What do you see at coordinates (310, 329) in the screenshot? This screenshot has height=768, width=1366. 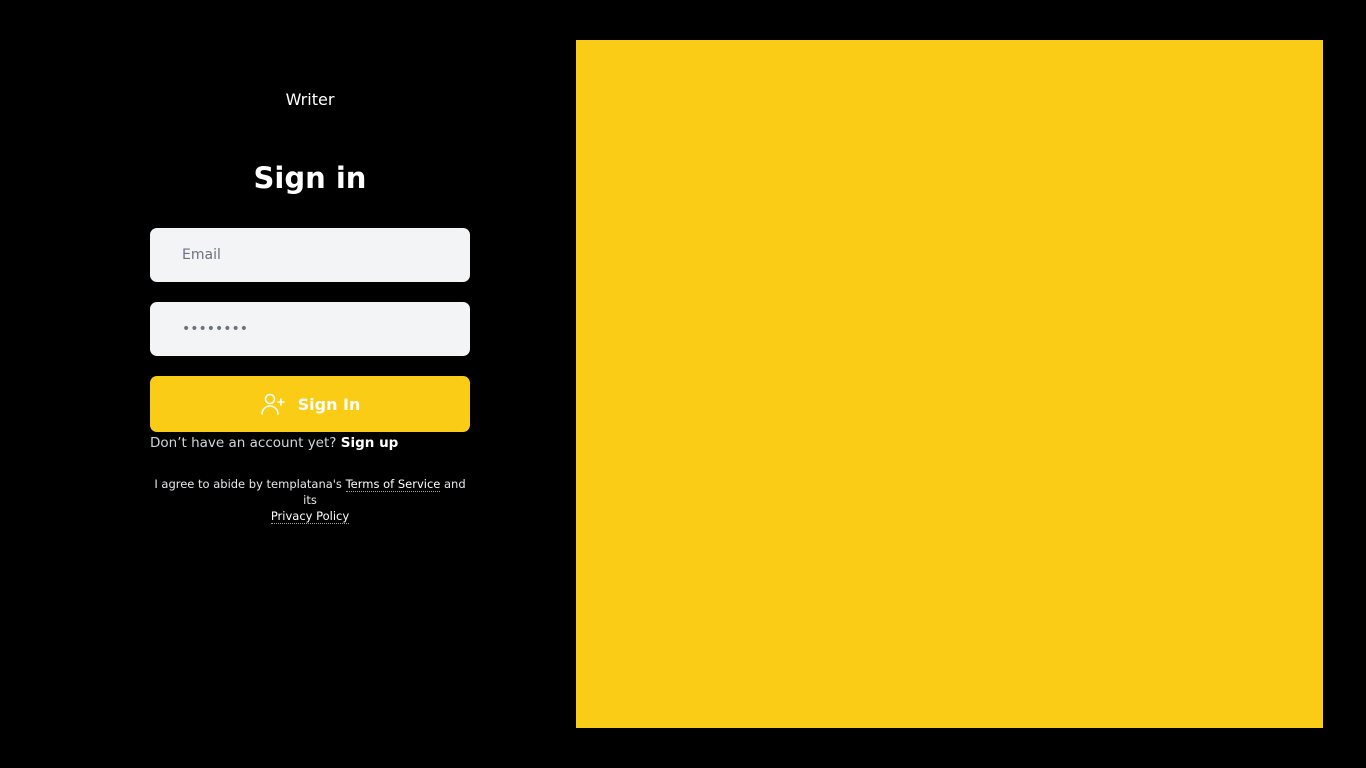 I see `password-field` at bounding box center [310, 329].